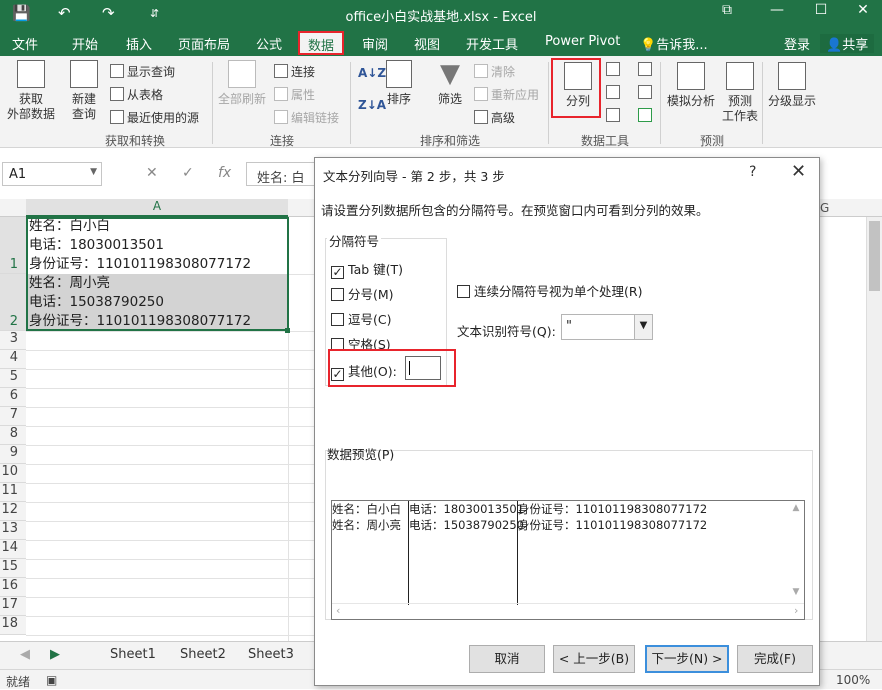 The width and height of the screenshot is (882, 690). What do you see at coordinates (370, 553) in the screenshot?
I see `preview-column-1: 姓名：白小白 姓名：周小亮` at bounding box center [370, 553].